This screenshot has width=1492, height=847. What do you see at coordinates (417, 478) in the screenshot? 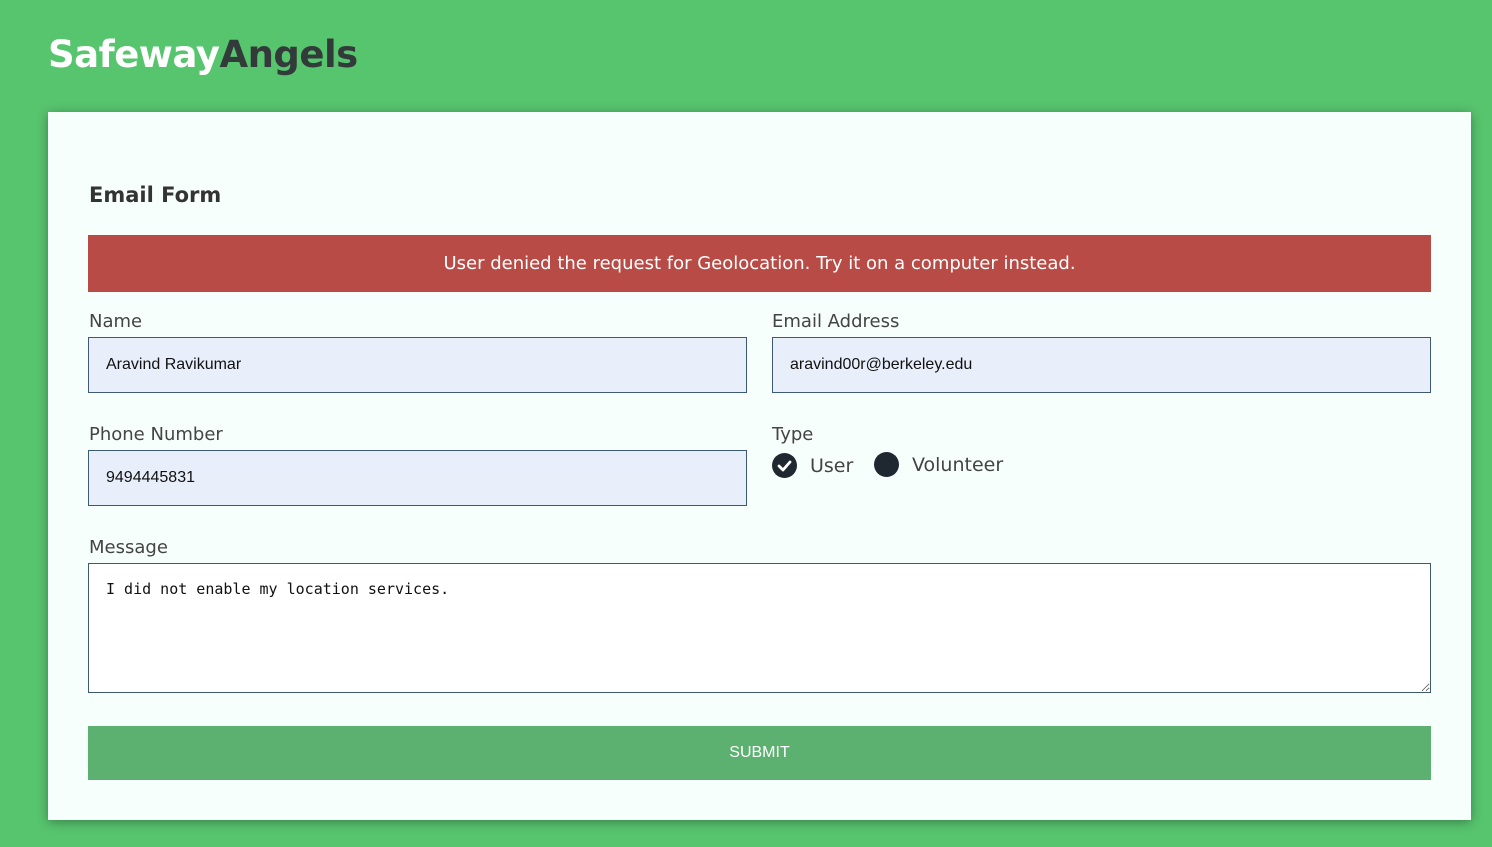
I see `phone-input` at bounding box center [417, 478].